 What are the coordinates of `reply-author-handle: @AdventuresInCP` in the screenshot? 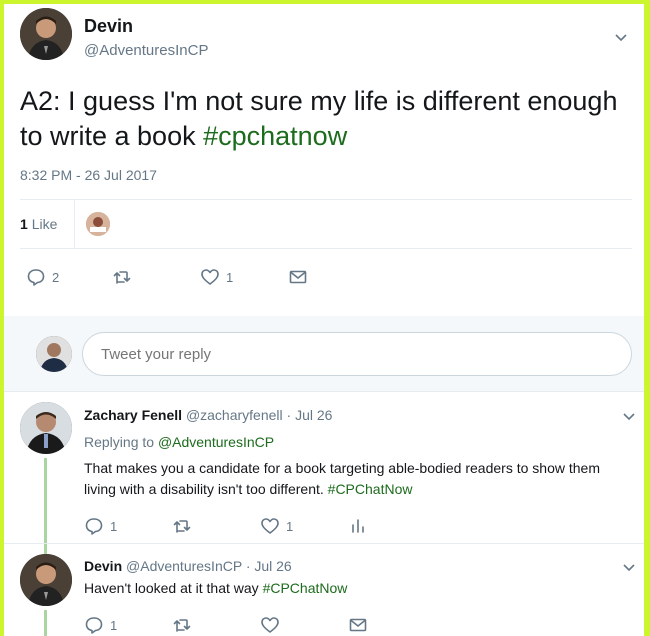 It's located at (184, 566).